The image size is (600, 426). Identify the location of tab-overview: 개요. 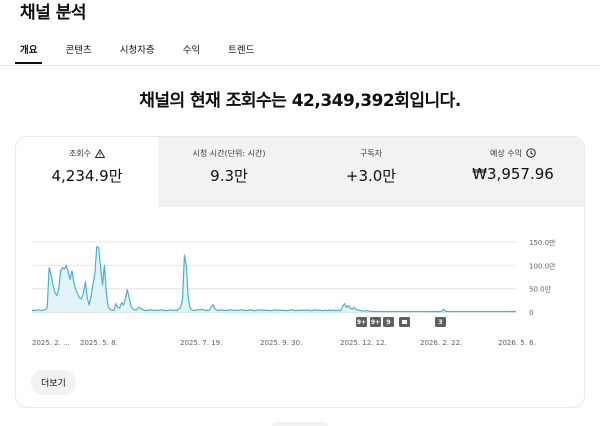
(29, 54).